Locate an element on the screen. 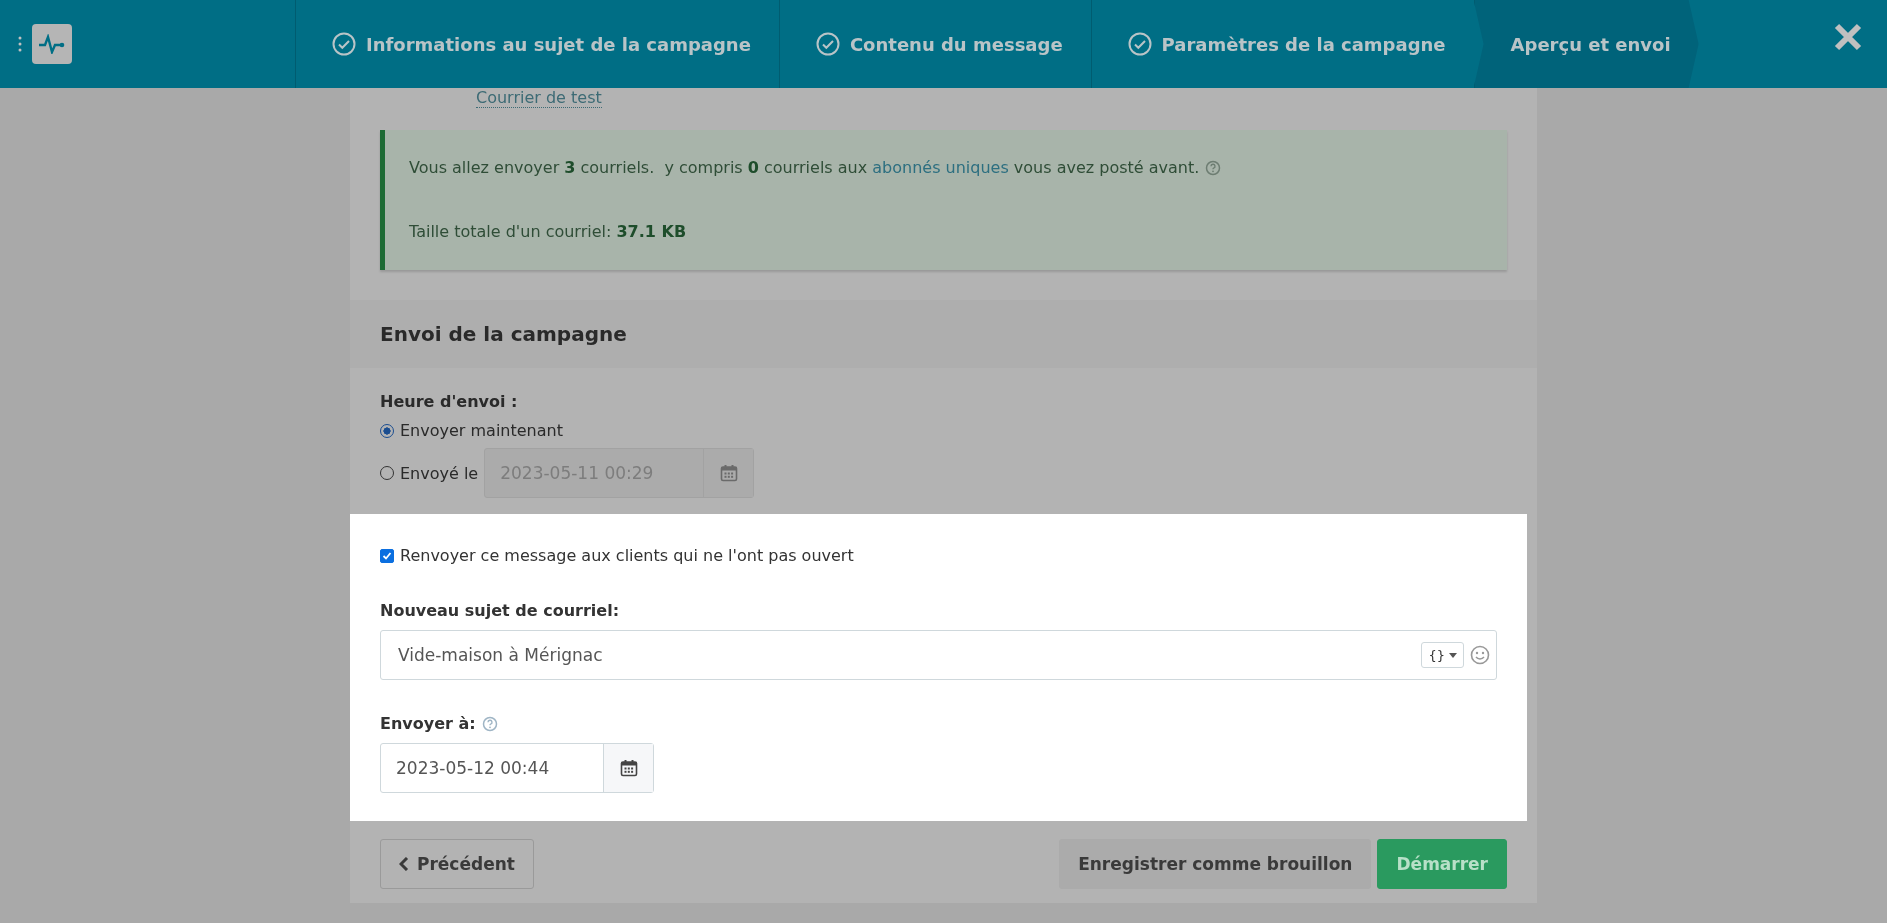 The image size is (1887, 923). email-size-text: Taille totale d'un courriel: 37.1 KB is located at coordinates (548, 232).